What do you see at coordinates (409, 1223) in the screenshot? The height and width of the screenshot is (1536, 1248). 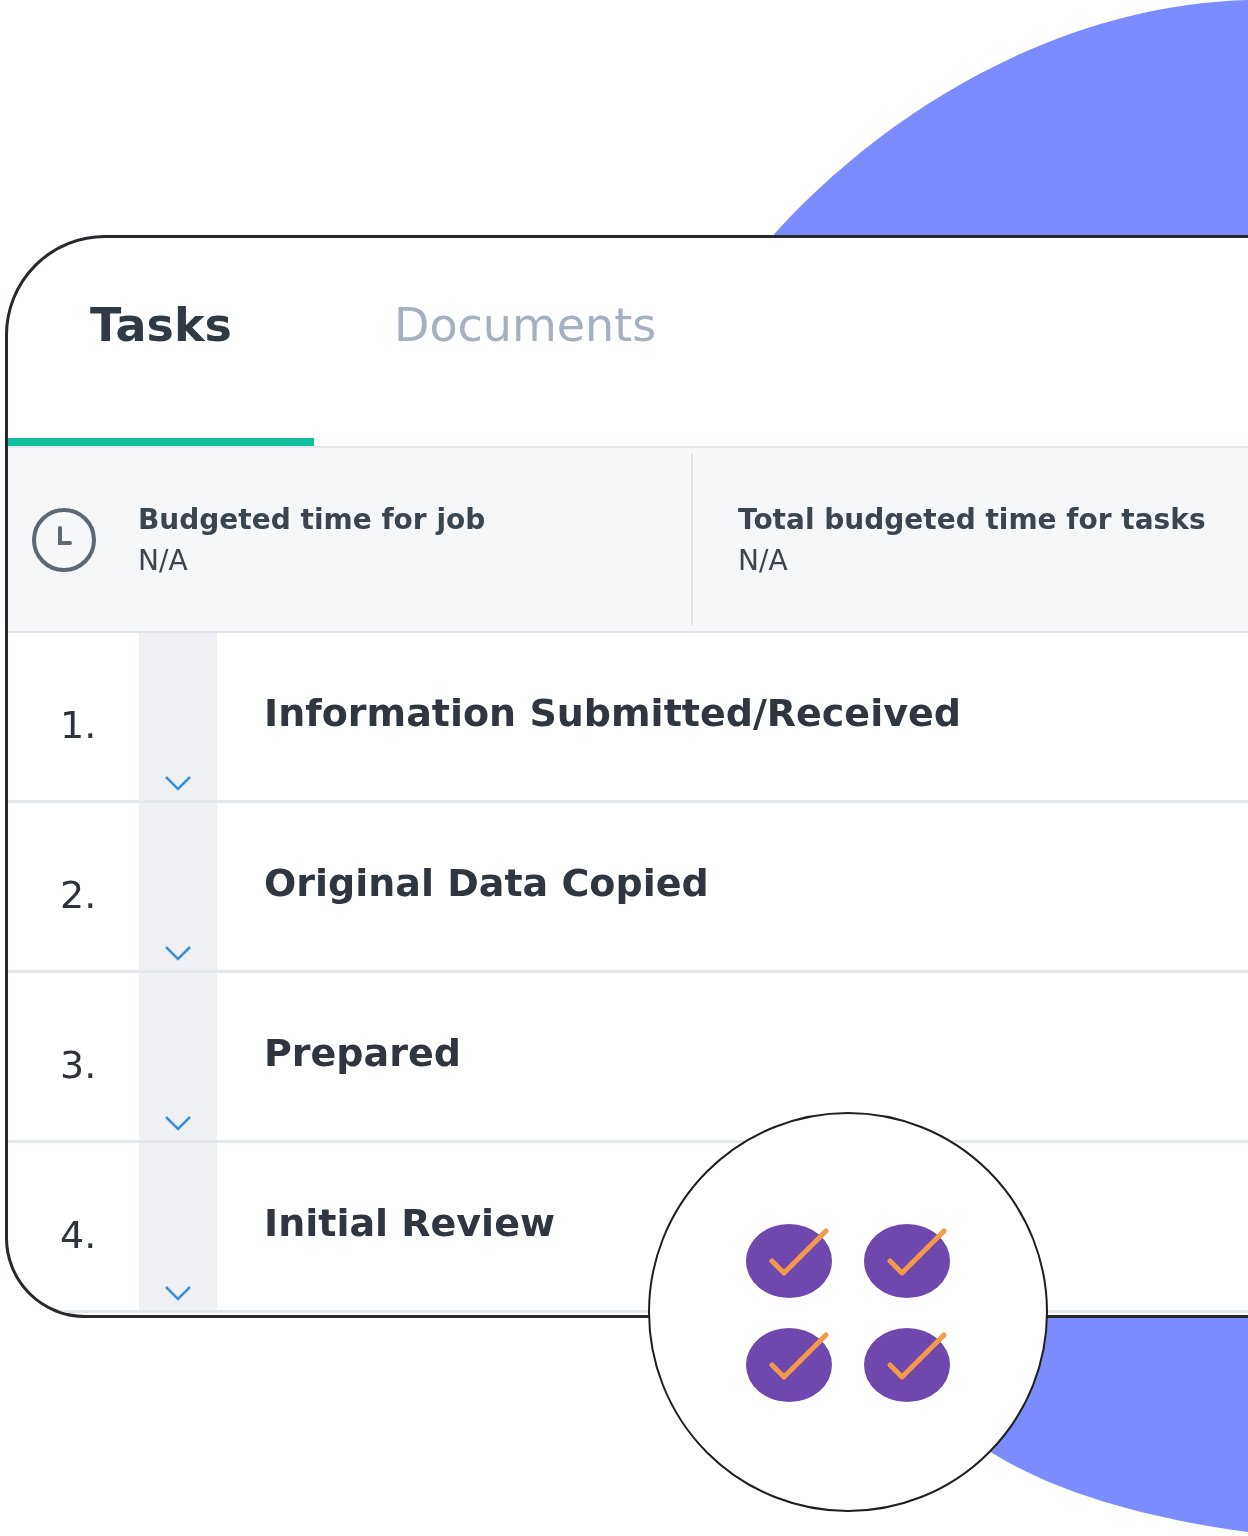 I see `task-title: Initial Review` at bounding box center [409, 1223].